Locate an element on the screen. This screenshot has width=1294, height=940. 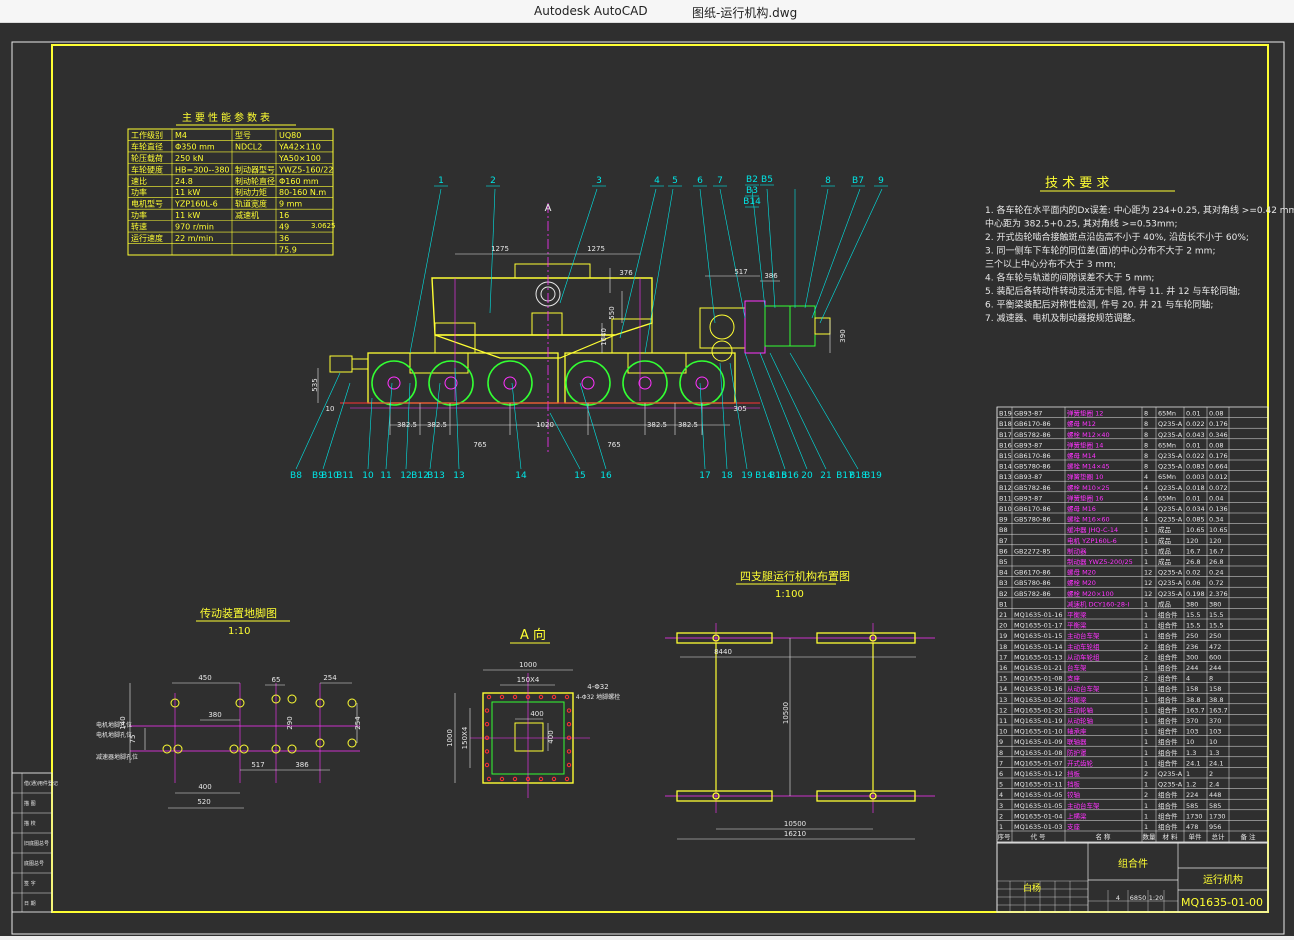
bom-cell: 0.034 is located at coordinates (1195, 509).